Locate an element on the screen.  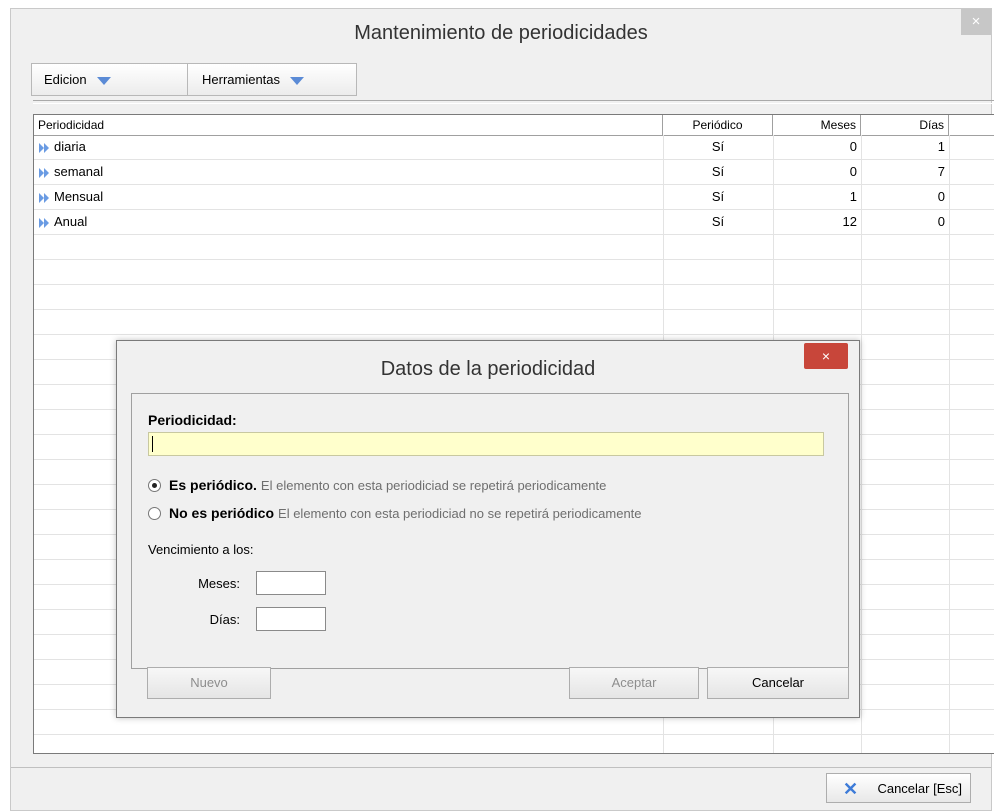
toolbar: Edicion Herramientas is located at coordinates (194, 79).